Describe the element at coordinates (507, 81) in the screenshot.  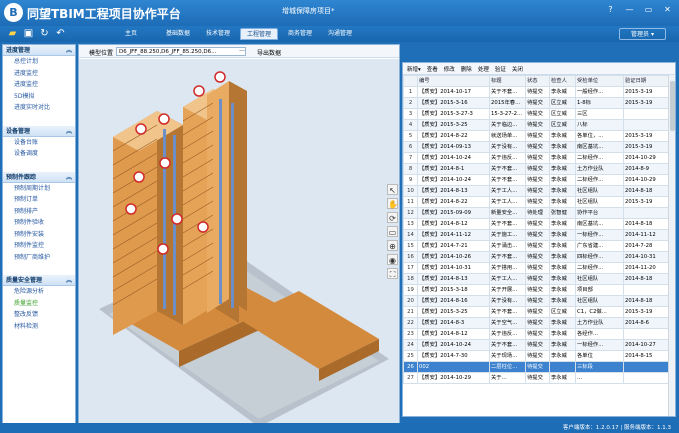
I see `column-header-title: 标题` at that location.